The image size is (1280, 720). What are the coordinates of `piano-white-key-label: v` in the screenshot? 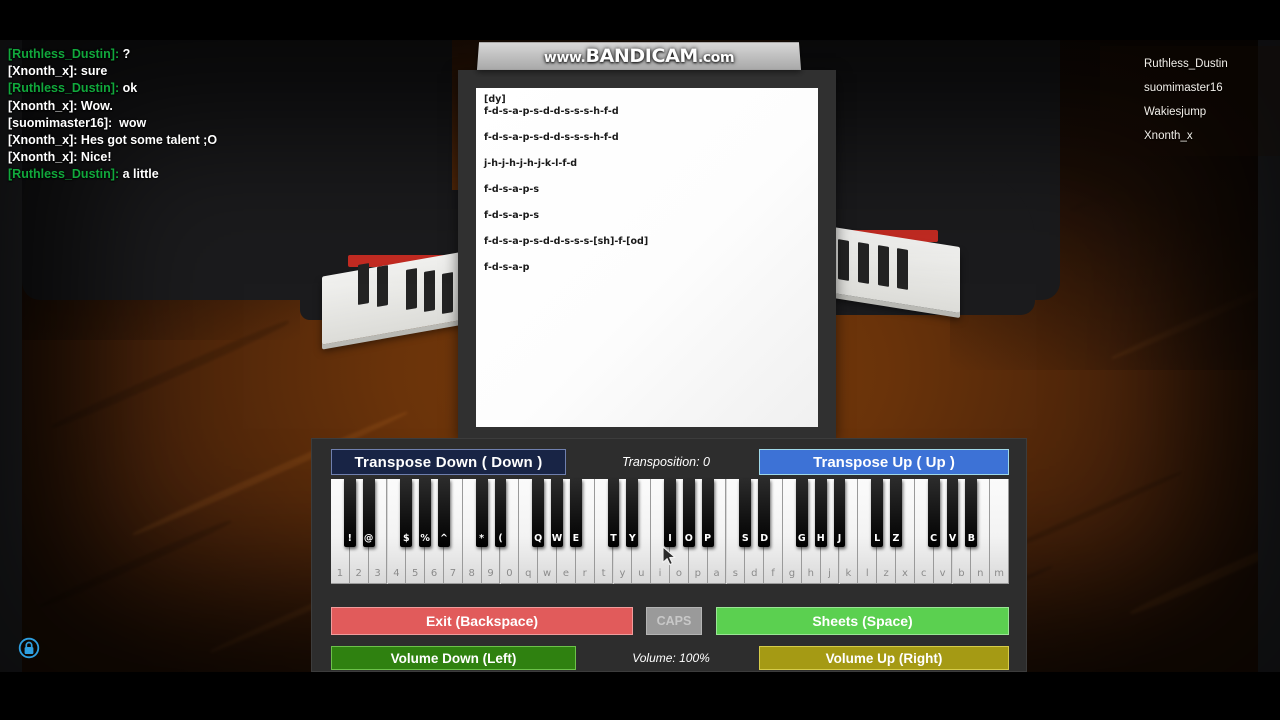 It's located at (942, 573).